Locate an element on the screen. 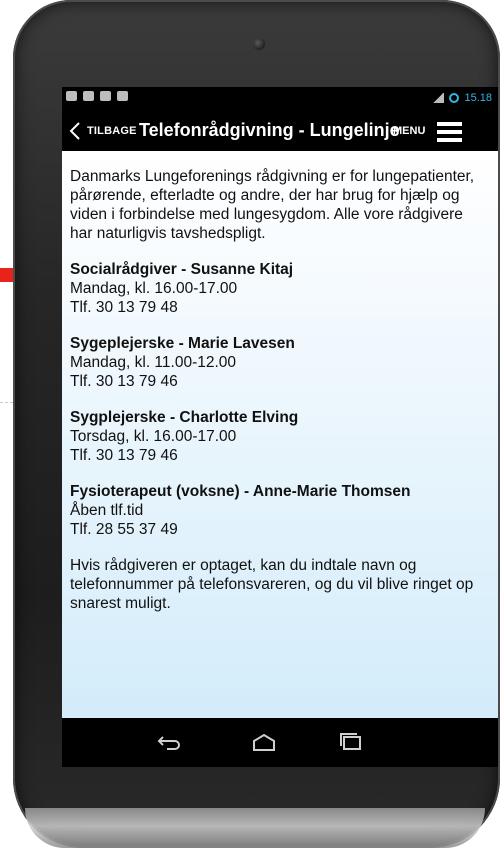  contact-phone: Tlf. 28 55 37 49 is located at coordinates (278, 529).